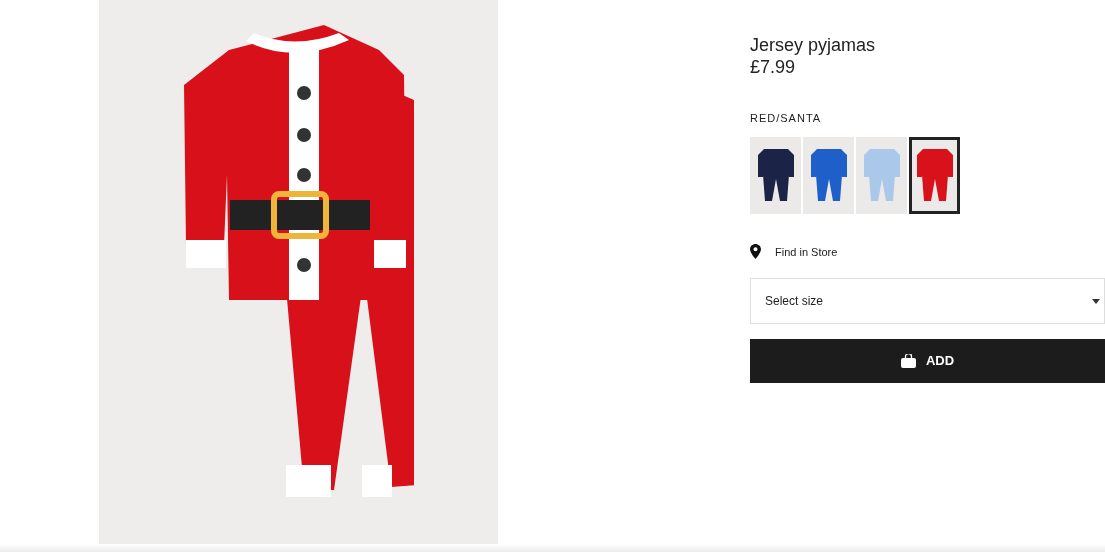  I want to click on caret-icon, so click(1096, 301).